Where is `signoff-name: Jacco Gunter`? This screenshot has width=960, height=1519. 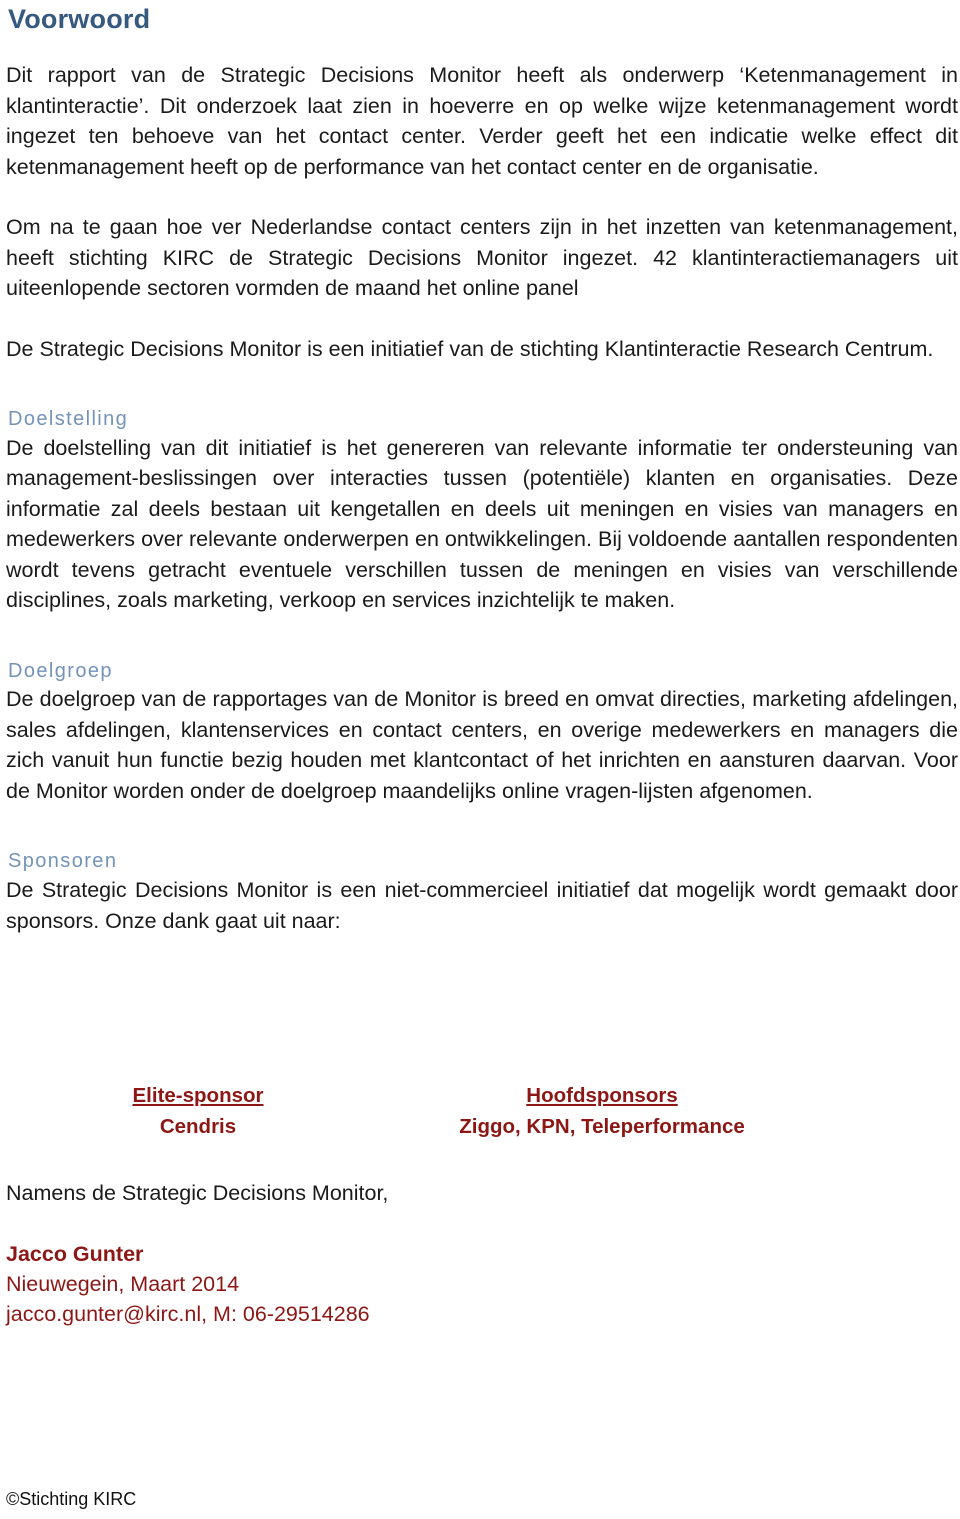
signoff-name: Jacco Gunter is located at coordinates (75, 1253).